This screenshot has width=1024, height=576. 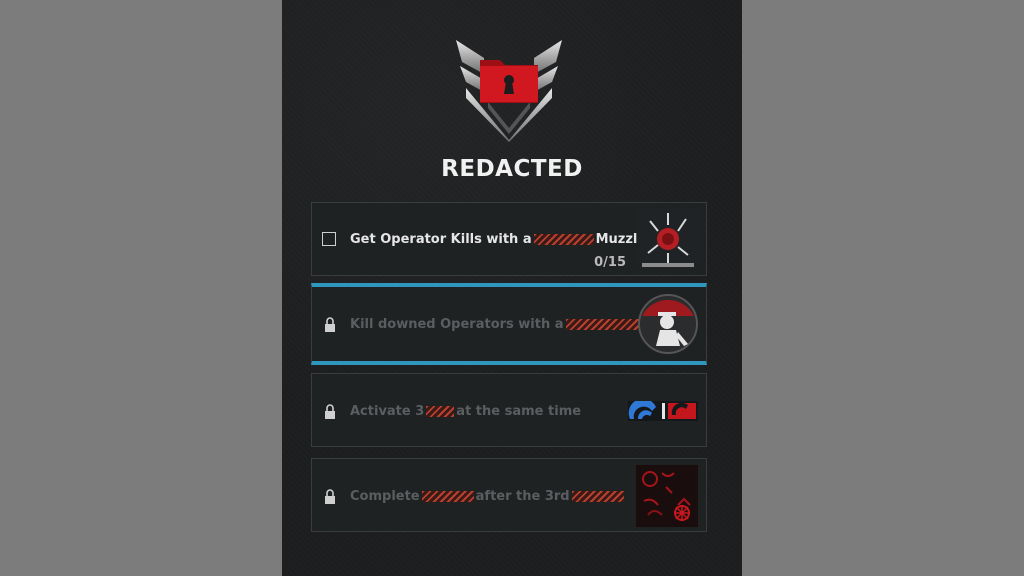 I want to click on reward-emblem-icon, so click(x=668, y=324).